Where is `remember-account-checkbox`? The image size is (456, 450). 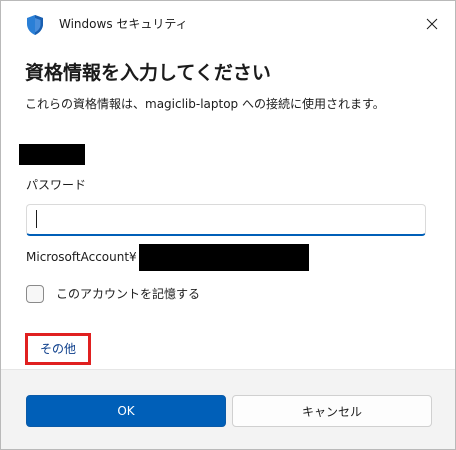 remember-account-checkbox is located at coordinates (35, 294).